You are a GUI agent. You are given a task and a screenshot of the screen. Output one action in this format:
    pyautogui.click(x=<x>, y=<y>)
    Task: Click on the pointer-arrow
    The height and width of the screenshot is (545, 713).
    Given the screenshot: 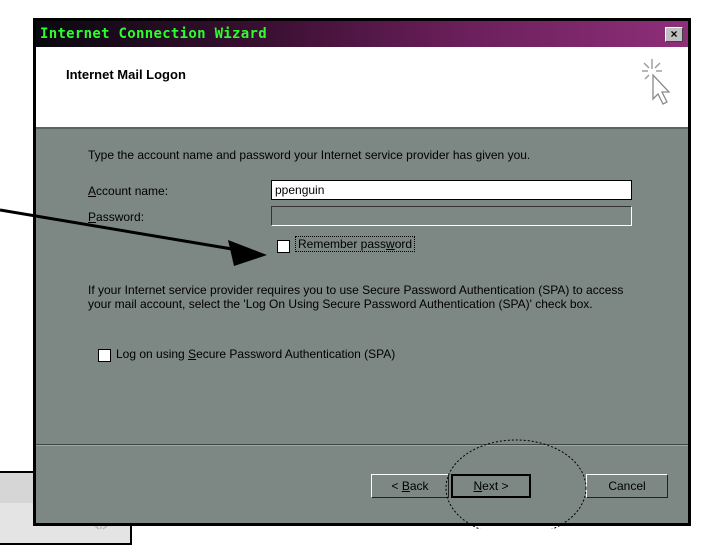 What is the action you would take?
    pyautogui.click(x=133, y=237)
    